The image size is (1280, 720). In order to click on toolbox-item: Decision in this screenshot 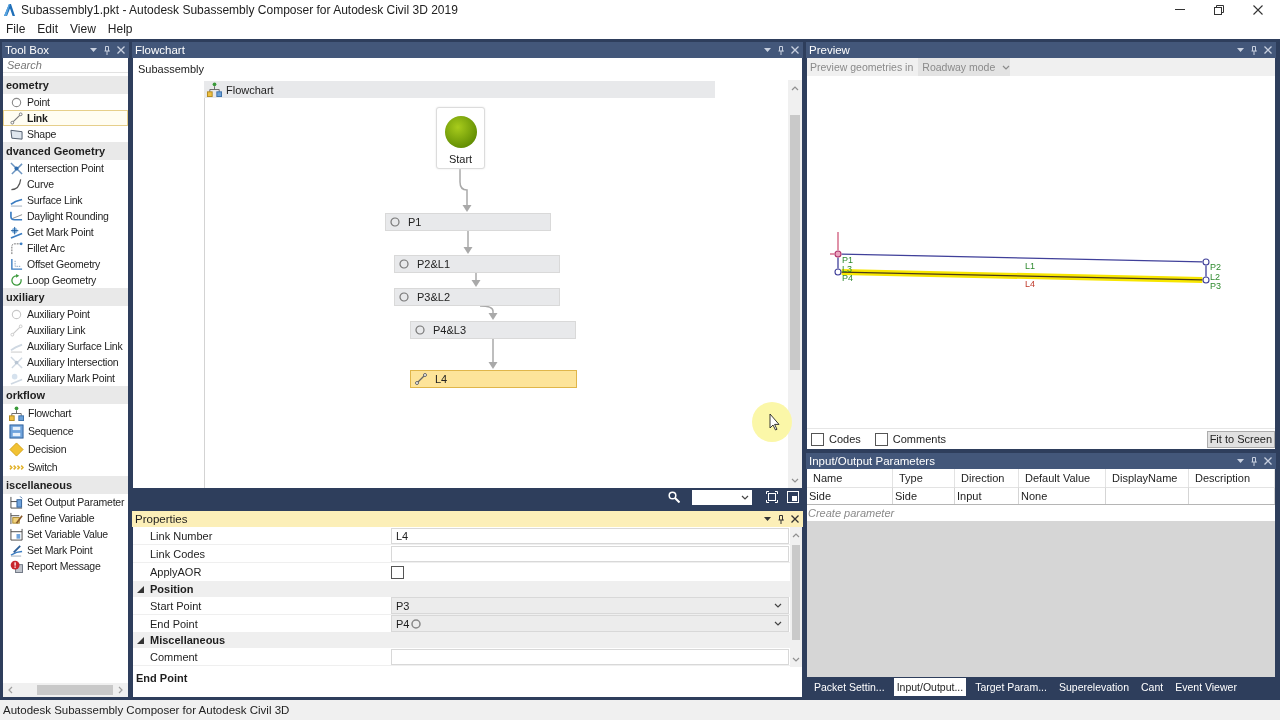, I will do `click(65, 449)`.